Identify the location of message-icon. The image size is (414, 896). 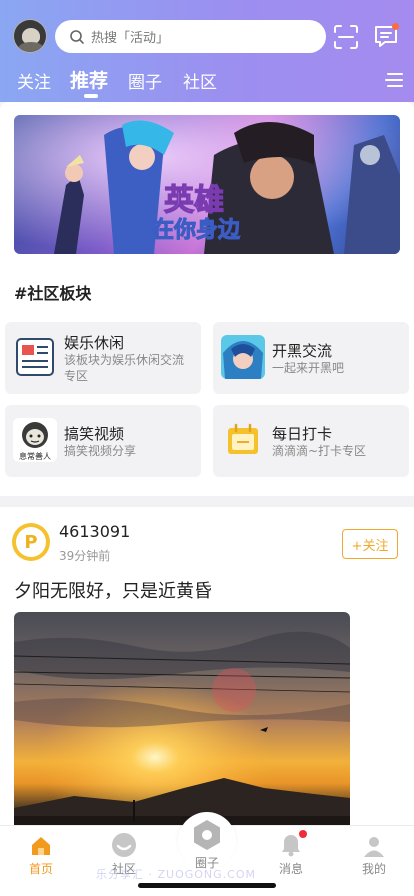
(386, 36).